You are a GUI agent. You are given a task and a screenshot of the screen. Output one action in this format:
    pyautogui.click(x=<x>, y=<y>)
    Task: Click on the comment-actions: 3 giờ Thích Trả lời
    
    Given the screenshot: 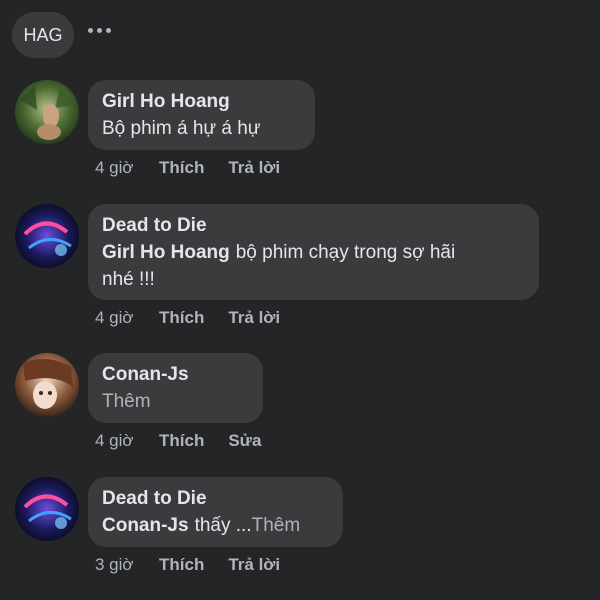 What is the action you would take?
    pyautogui.click(x=199, y=565)
    